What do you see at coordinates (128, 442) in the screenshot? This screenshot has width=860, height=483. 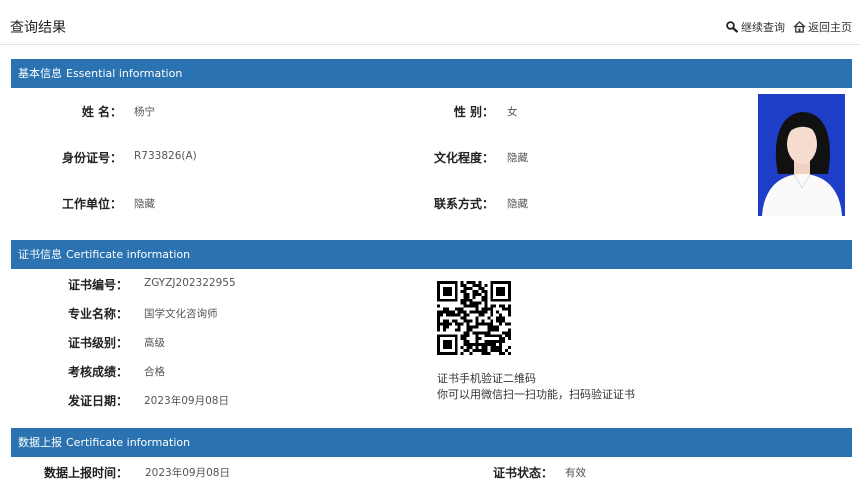 I see `data-report-title-en: Certificate information` at bounding box center [128, 442].